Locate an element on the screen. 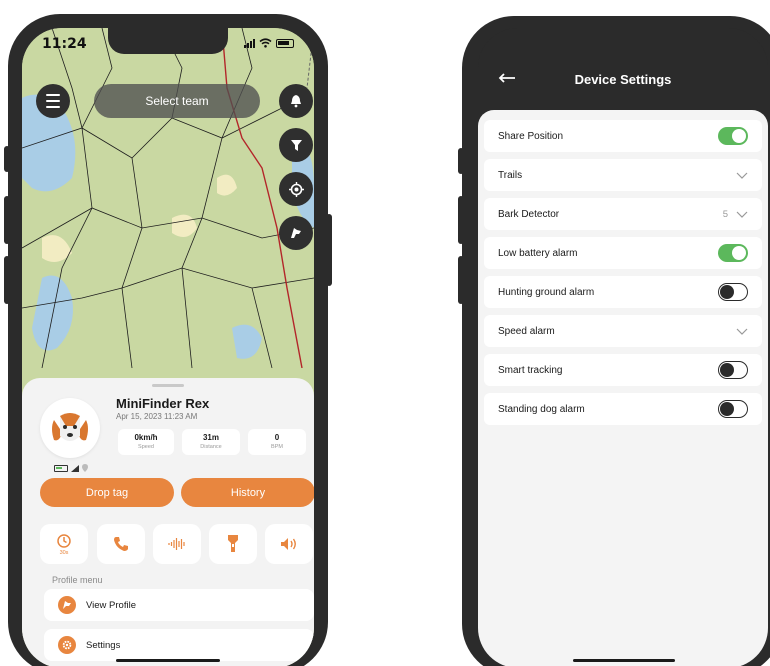  beagle-icon is located at coordinates (70, 427).